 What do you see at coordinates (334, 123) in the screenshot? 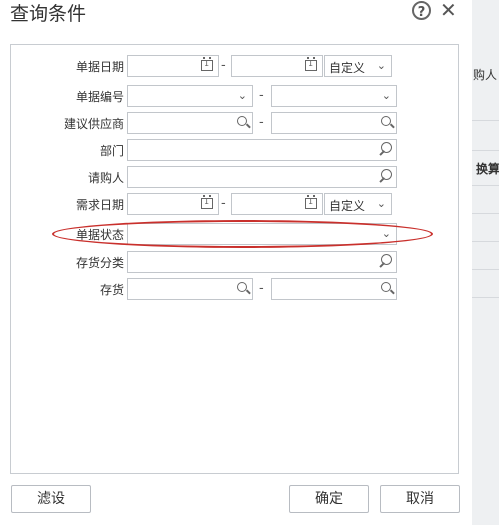
I see `supplier-to` at bounding box center [334, 123].